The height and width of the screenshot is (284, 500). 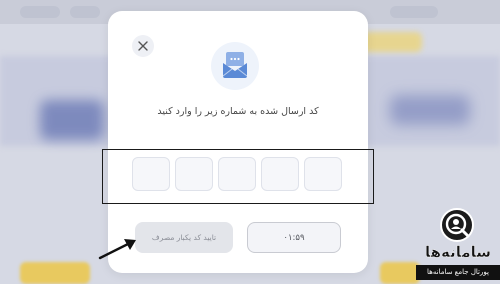 I want to click on close-icon, so click(x=143, y=46).